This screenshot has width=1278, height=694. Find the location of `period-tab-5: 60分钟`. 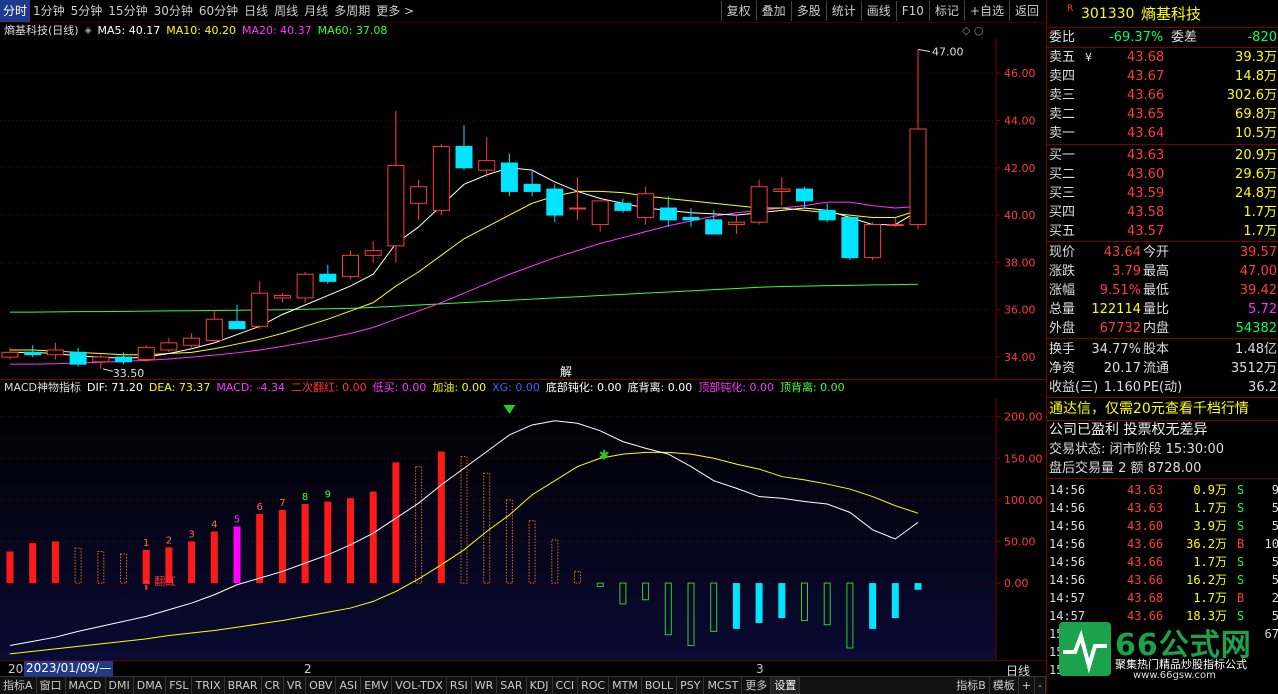

period-tab-5: 60分钟 is located at coordinates (218, 11).